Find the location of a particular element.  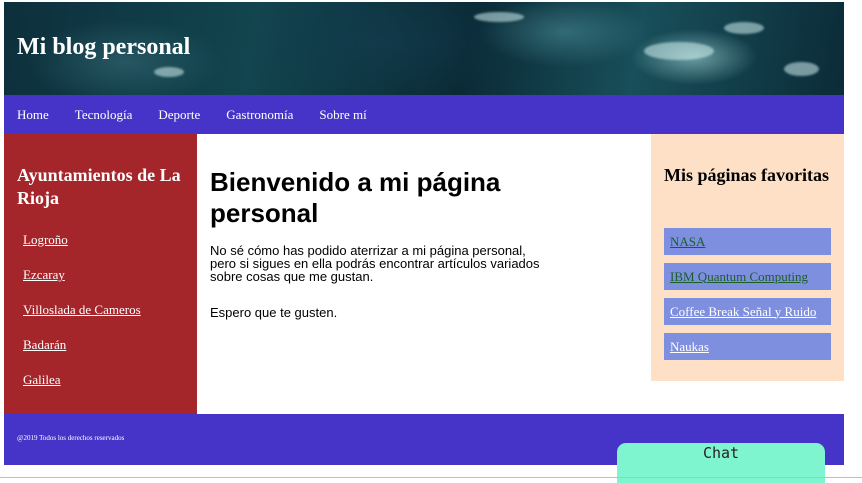

fav-link-naukas: Naukas is located at coordinates (689, 347).